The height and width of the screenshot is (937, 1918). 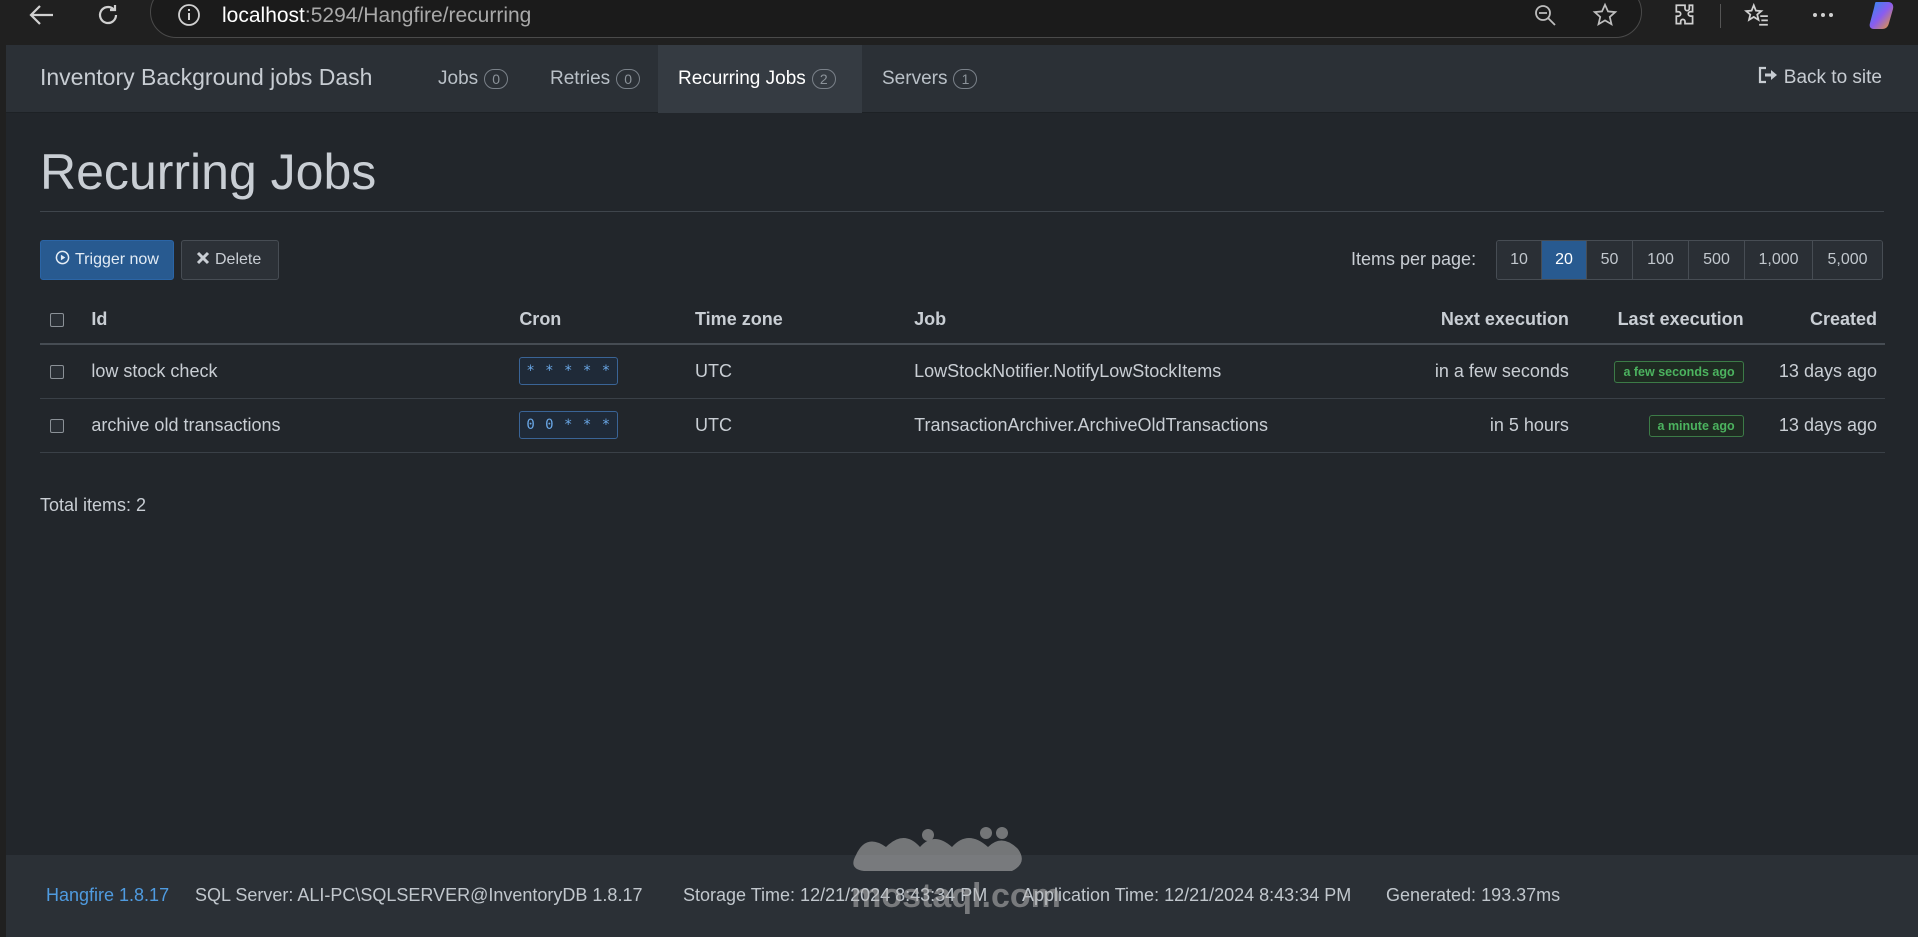 What do you see at coordinates (1768, 78) in the screenshot?
I see `sign-out-icon` at bounding box center [1768, 78].